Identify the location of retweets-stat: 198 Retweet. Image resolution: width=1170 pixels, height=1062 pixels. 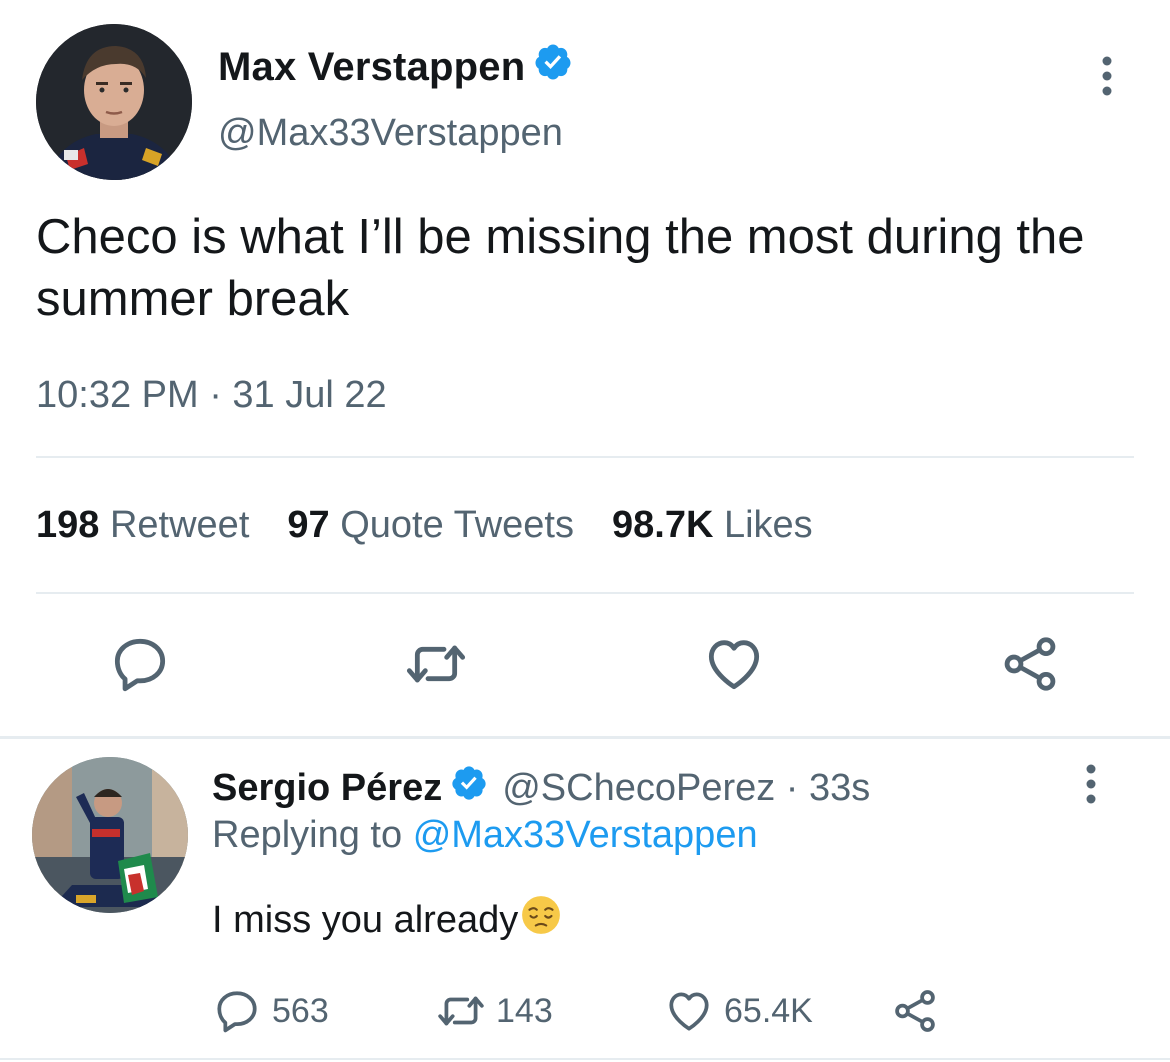
(142, 525).